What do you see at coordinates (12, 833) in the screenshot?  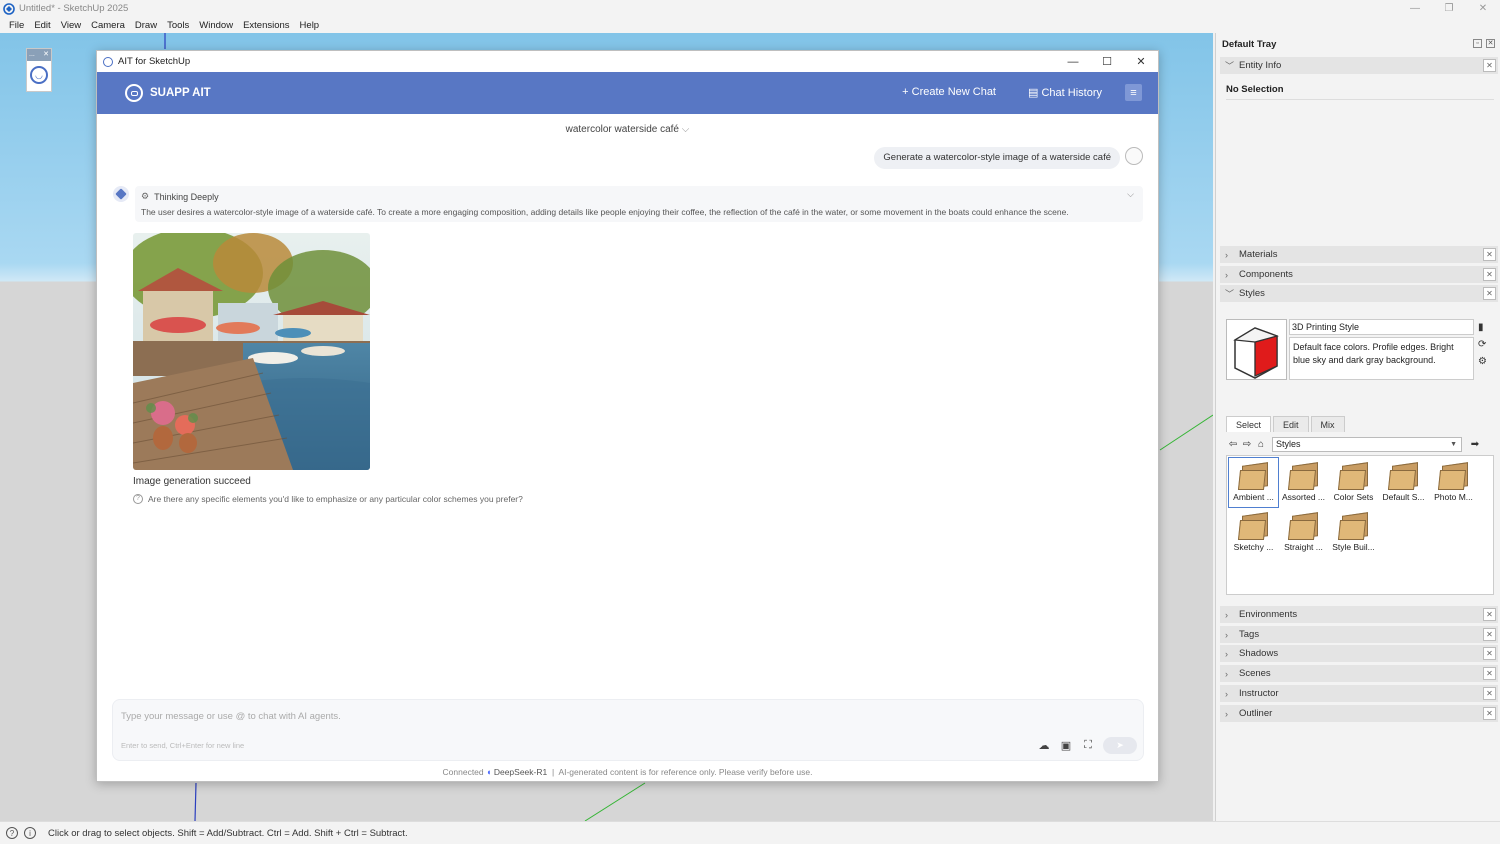 I see `geolocation-icon: ?` at bounding box center [12, 833].